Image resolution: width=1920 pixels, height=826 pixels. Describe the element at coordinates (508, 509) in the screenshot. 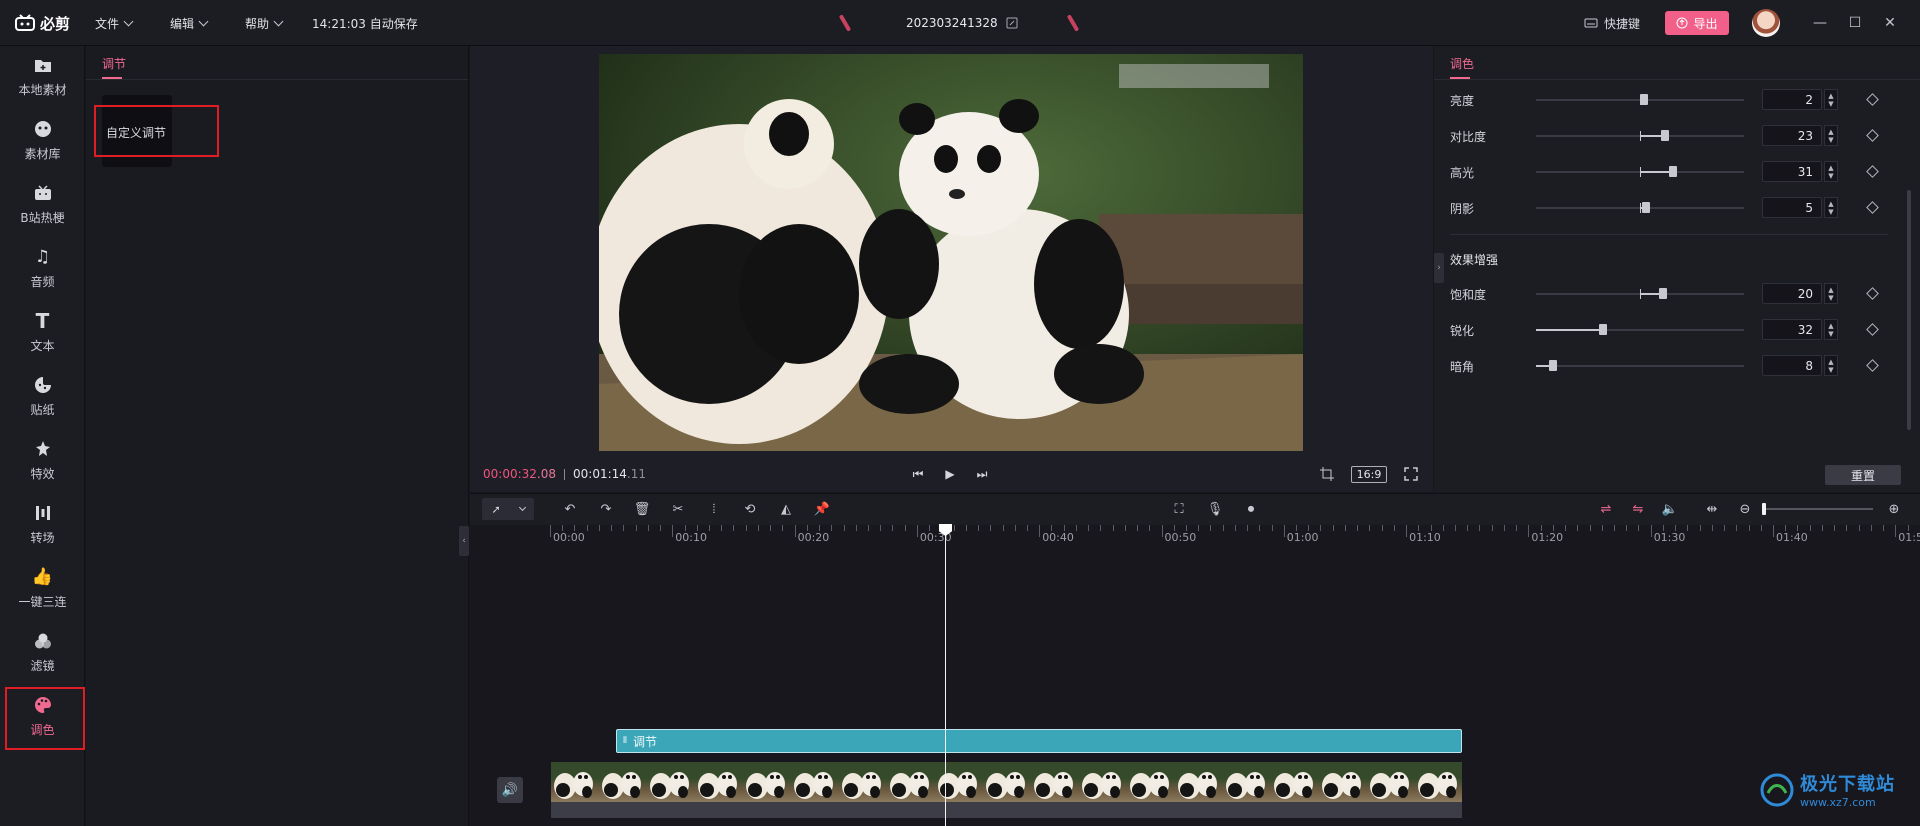

I see `select-tool-dropdown: ➚` at that location.